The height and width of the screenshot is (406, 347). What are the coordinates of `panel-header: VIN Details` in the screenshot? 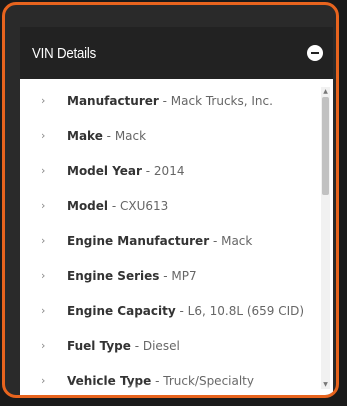 It's located at (176, 53).